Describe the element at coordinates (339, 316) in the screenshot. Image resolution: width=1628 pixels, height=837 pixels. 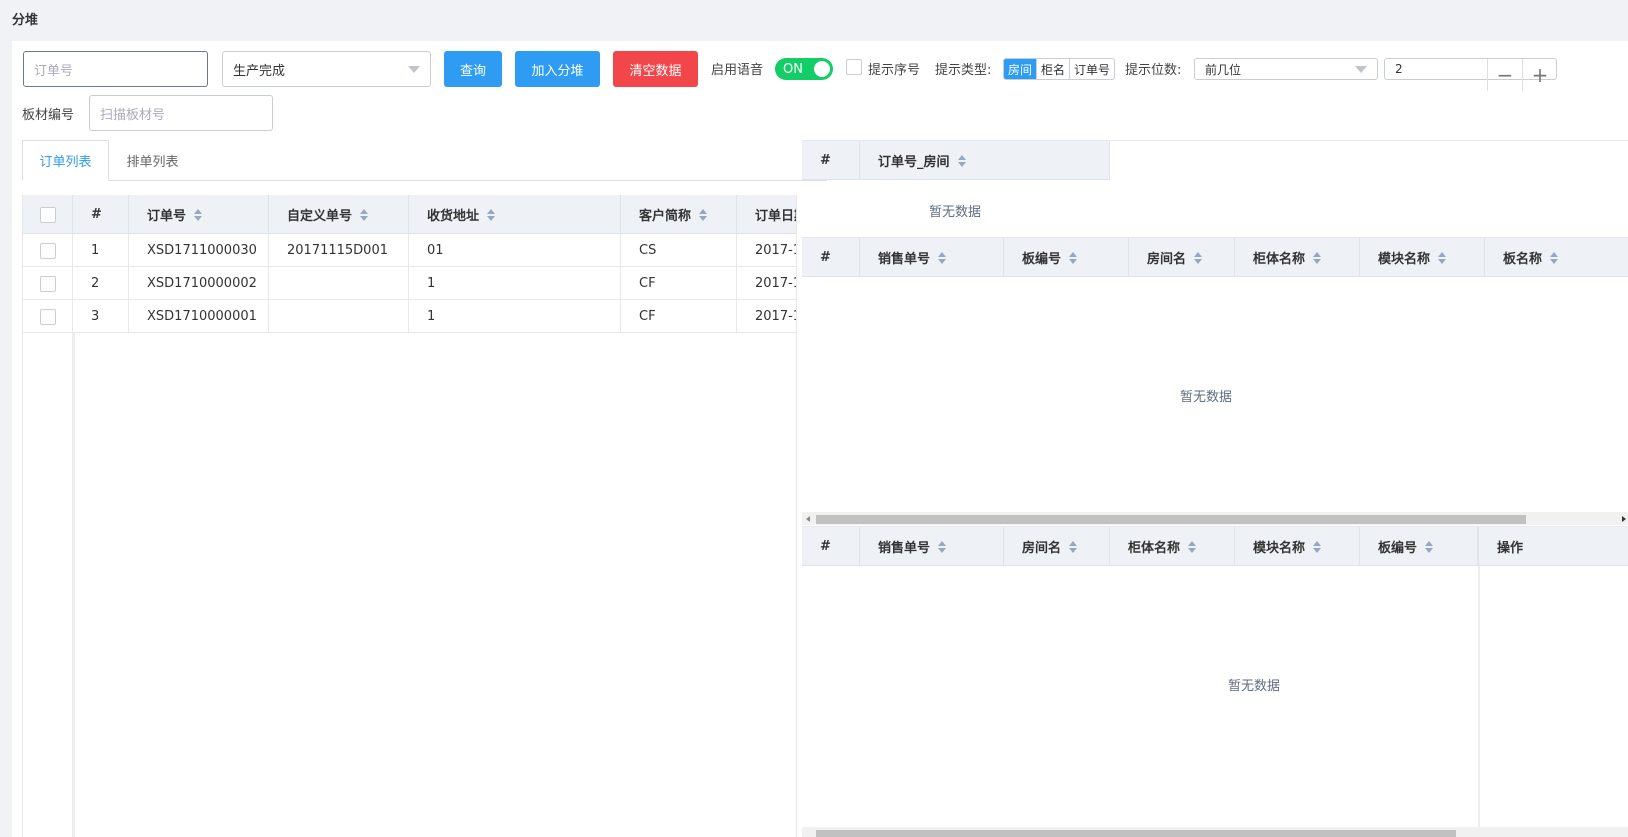
I see `cell-custom-no` at that location.